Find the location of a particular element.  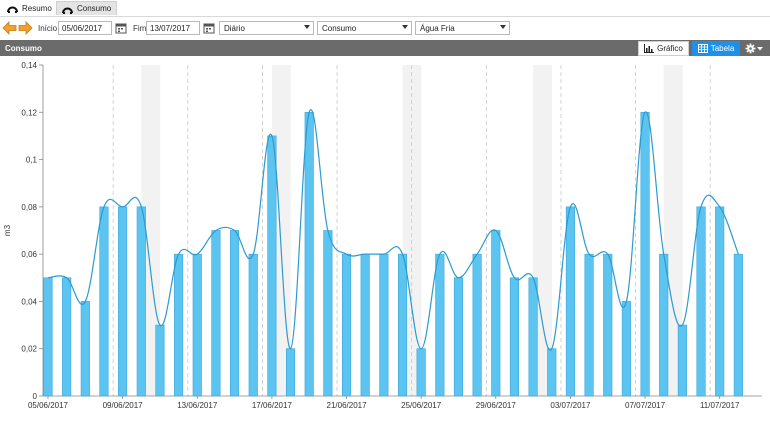

next-period-button is located at coordinates (25, 28).